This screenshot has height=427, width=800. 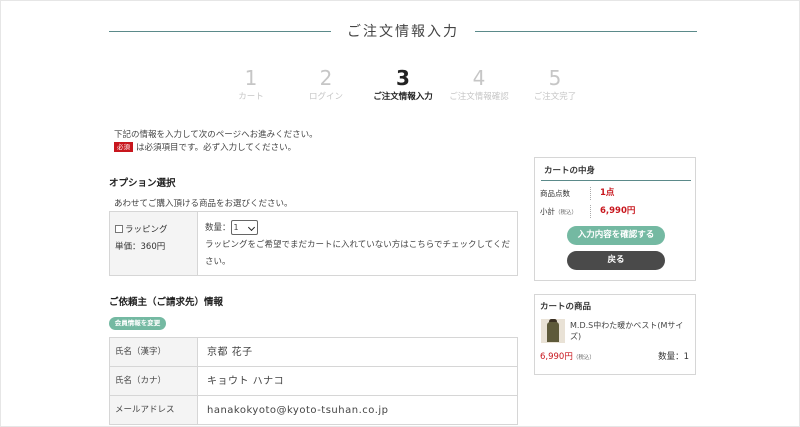 What do you see at coordinates (137, 323) in the screenshot?
I see `change-member-info-button: 会員情報を変更` at bounding box center [137, 323].